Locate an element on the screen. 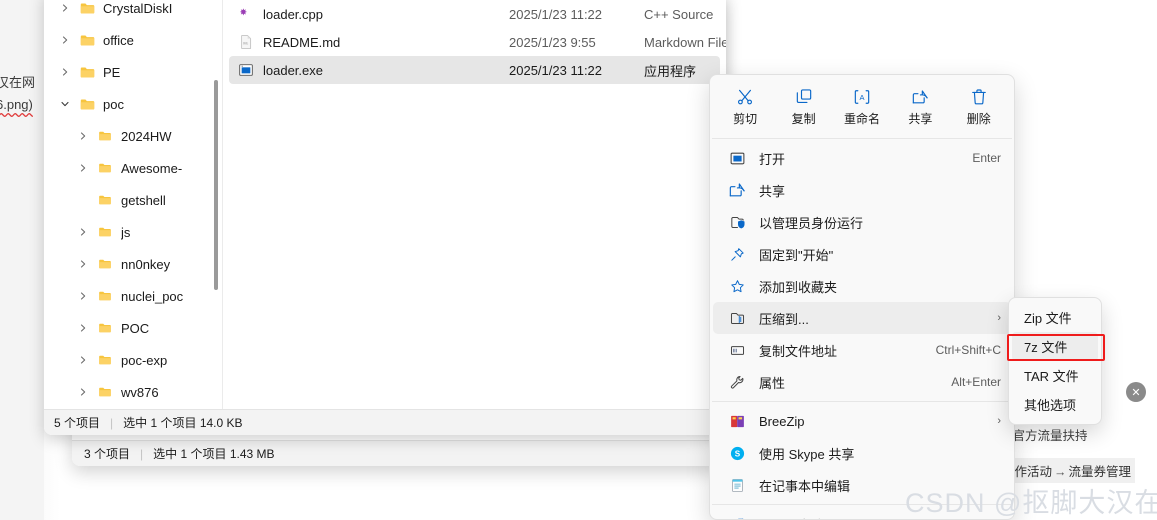 The width and height of the screenshot is (1157, 520). menu-item-open-window: 打开 Enter is located at coordinates (862, 158).